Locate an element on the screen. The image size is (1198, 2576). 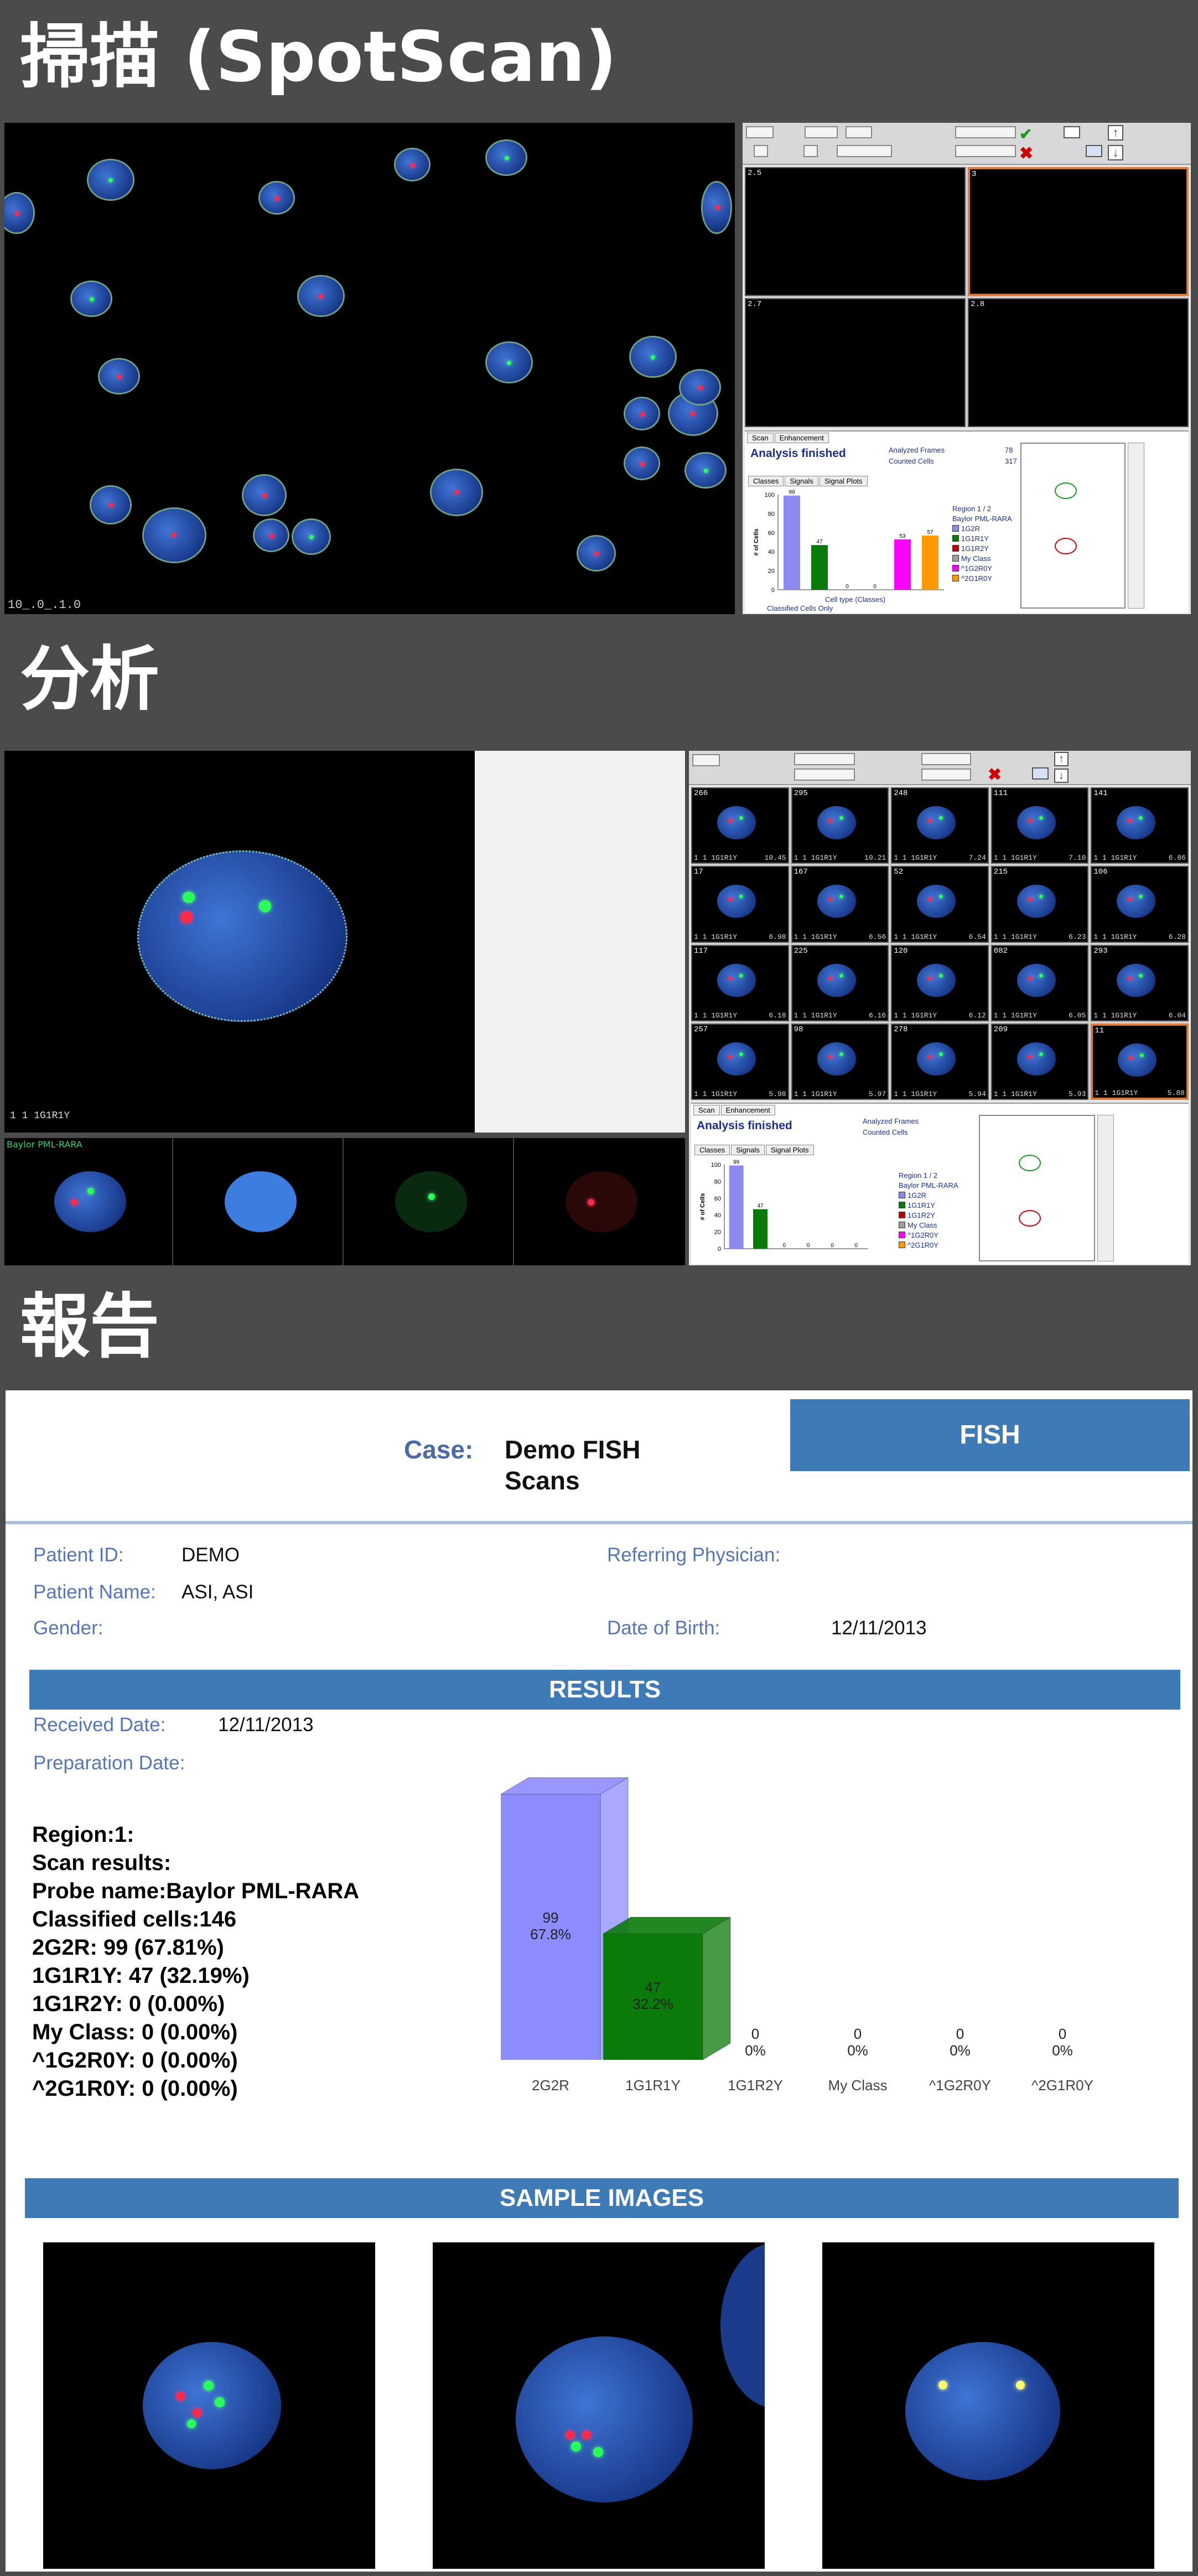
x-tick-label: 1G1R2Y is located at coordinates (755, 2085).